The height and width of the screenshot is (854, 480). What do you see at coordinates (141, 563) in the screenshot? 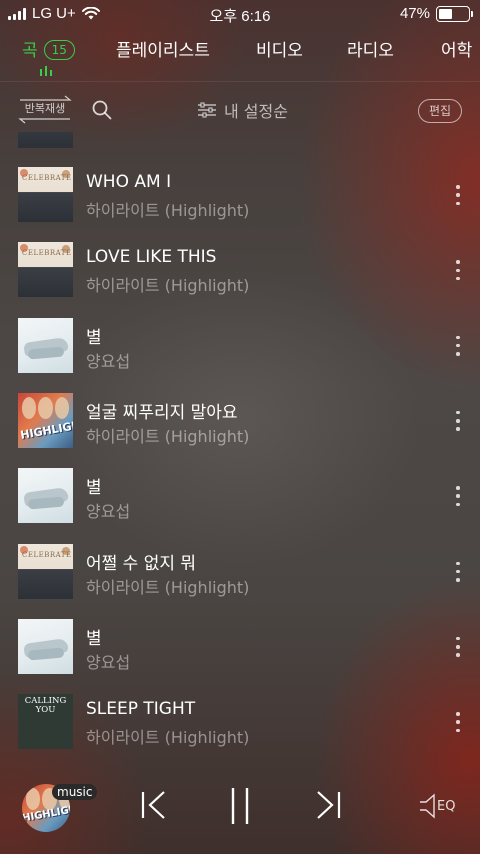
I see `song-title: 어쩔 수 없지 뭐` at bounding box center [141, 563].